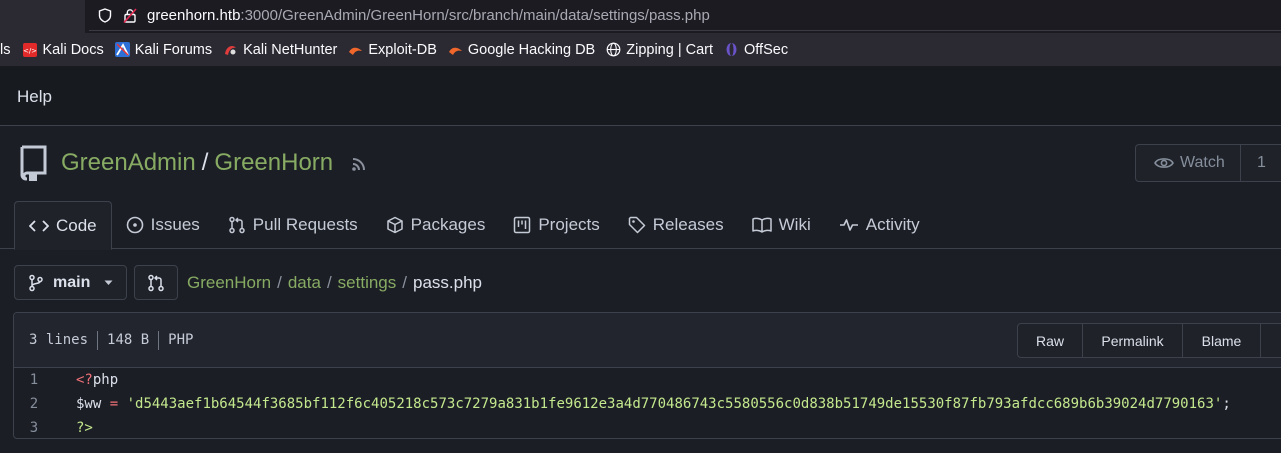  What do you see at coordinates (59, 340) in the screenshot?
I see `file-line-count: 3 lines` at bounding box center [59, 340].